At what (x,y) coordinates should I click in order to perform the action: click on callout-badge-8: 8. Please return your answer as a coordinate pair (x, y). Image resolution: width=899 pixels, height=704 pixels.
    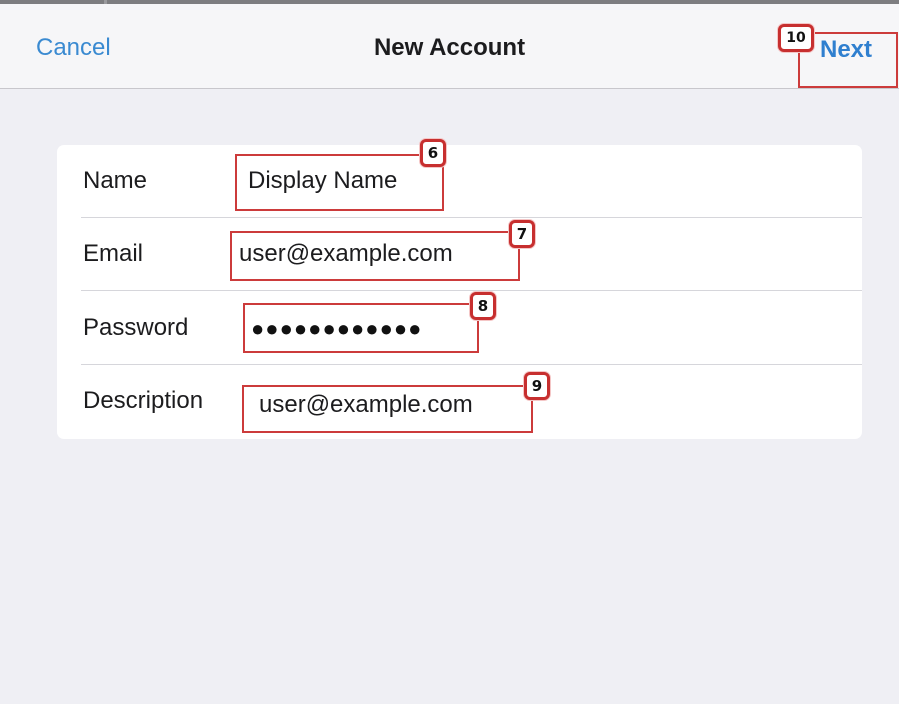
    Looking at the image, I should click on (483, 306).